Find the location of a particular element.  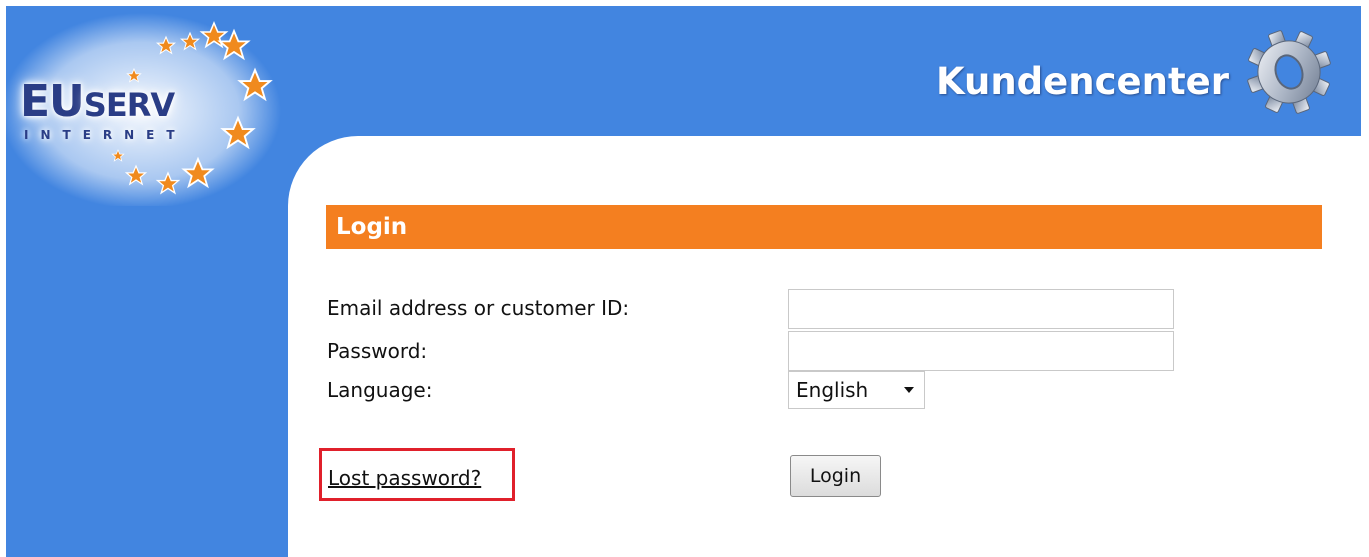

email-field is located at coordinates (981, 309).